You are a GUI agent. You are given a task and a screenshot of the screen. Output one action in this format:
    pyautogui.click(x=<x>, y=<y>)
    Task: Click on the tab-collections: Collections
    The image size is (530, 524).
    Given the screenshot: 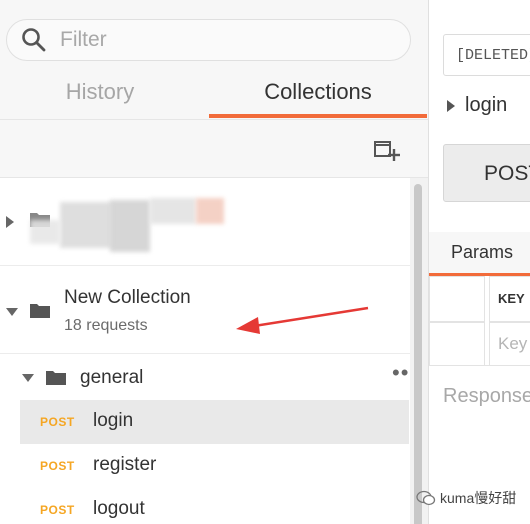 What is the action you would take?
    pyautogui.click(x=318, y=94)
    